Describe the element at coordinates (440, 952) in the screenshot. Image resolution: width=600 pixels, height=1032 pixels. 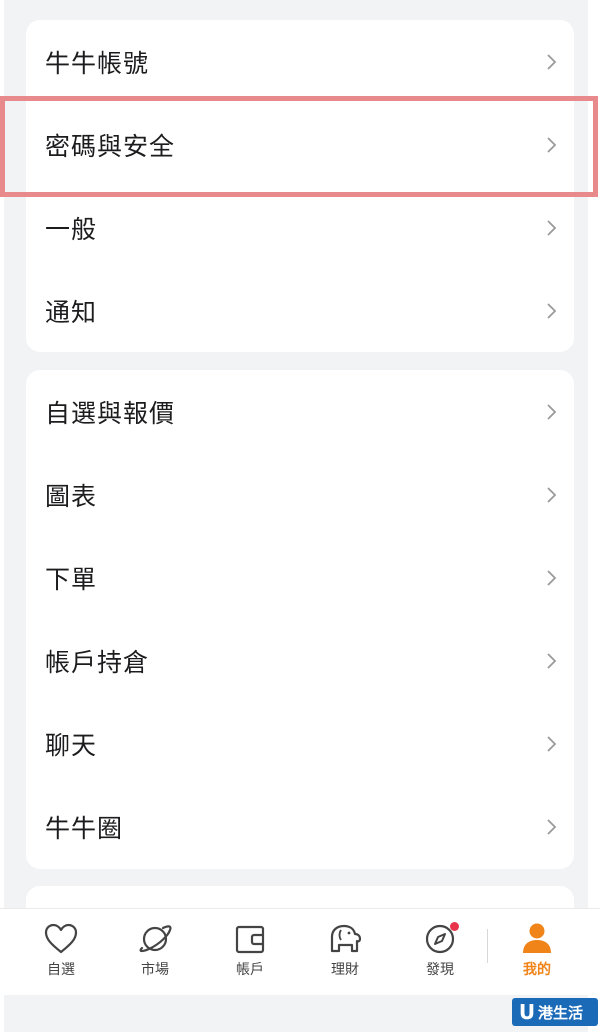
I see `tab-discover: 發現` at that location.